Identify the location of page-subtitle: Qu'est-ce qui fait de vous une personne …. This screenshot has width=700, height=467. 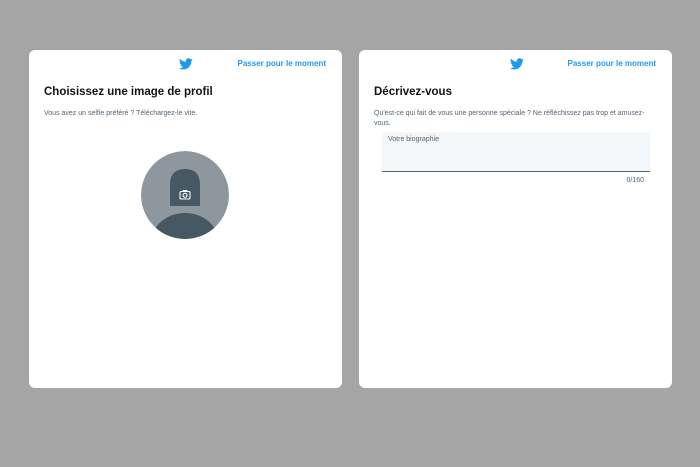
(509, 118).